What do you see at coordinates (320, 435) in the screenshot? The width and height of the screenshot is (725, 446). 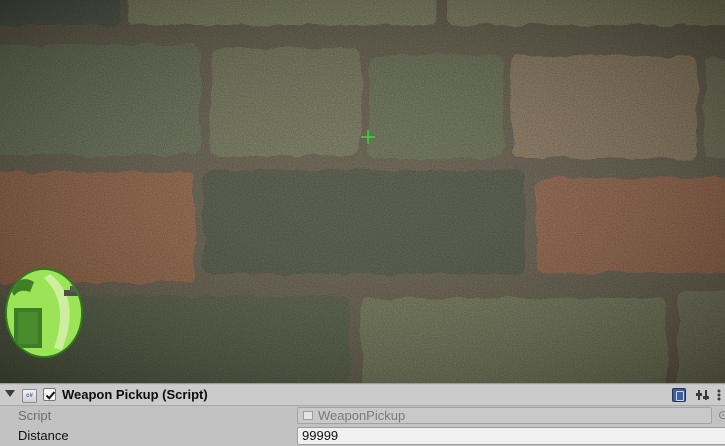 I see `distance-value: 99999` at bounding box center [320, 435].